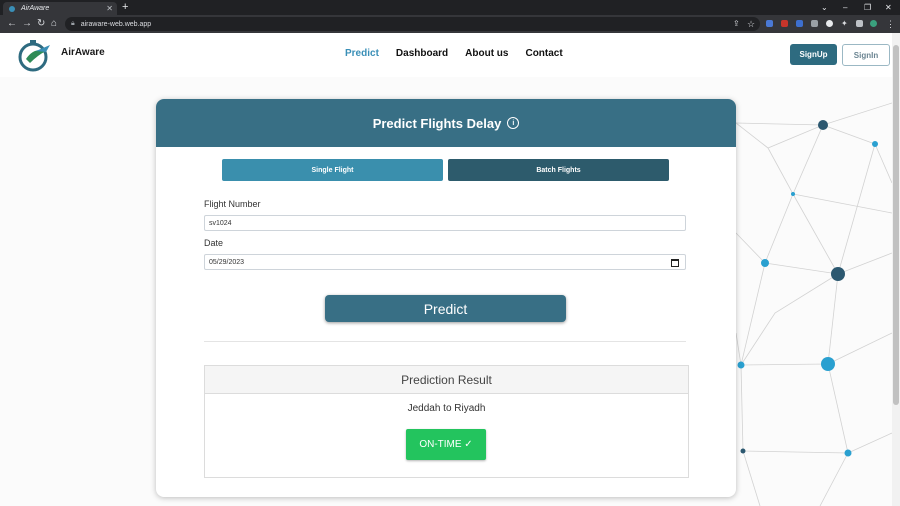 This screenshot has width=900, height=506. I want to click on bookmark-star-icon: ☆, so click(751, 24).